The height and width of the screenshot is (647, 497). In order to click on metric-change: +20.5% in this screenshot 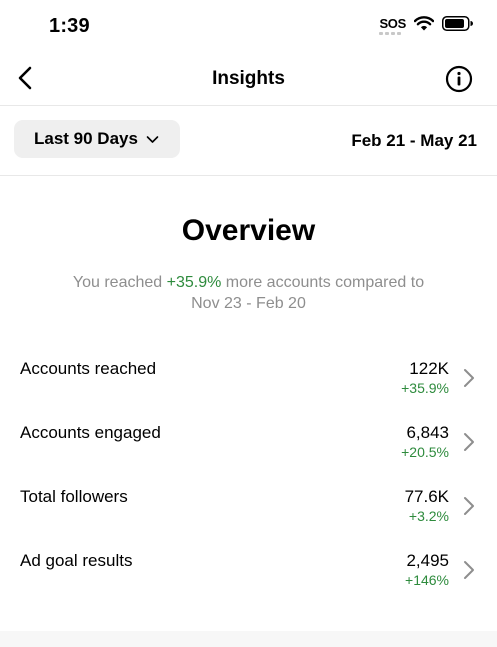, I will do `click(425, 452)`.